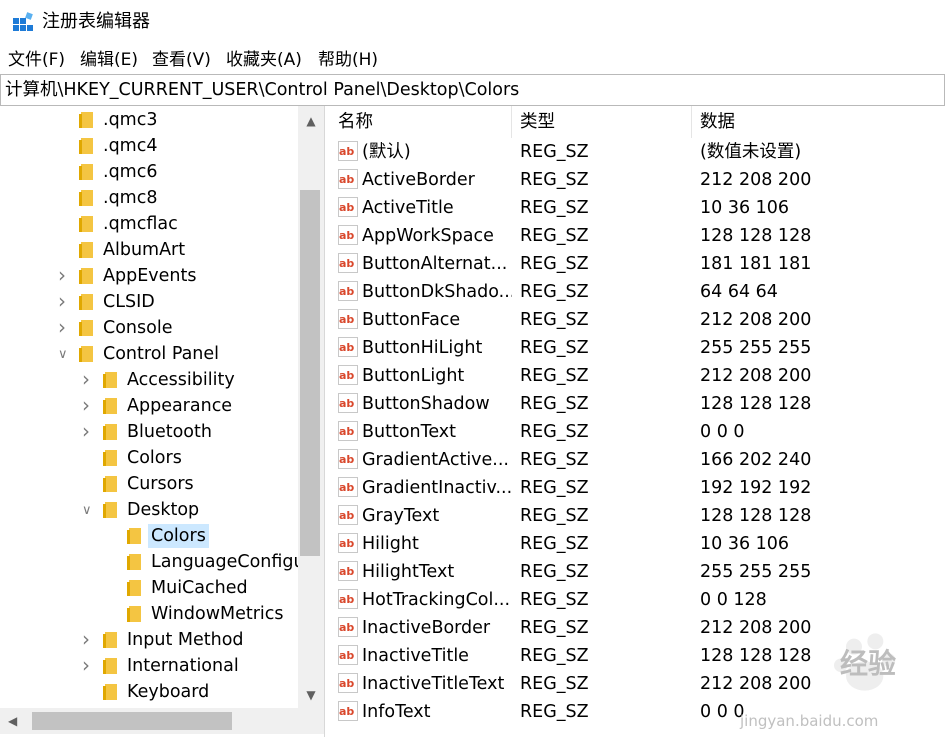 The image size is (945, 737). Describe the element at coordinates (637, 516) in the screenshot. I see `value-row: ab GrayText REG_SZ 128 128 128` at that location.